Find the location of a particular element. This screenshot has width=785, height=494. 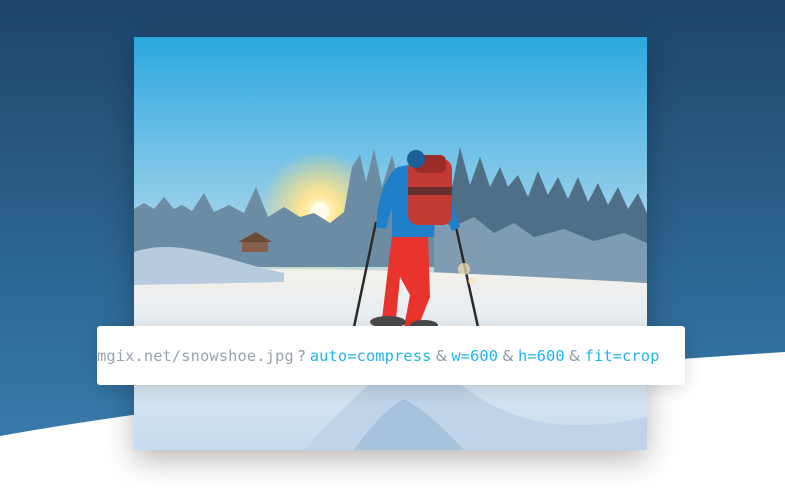

url-param-height: h=600 is located at coordinates (541, 355).